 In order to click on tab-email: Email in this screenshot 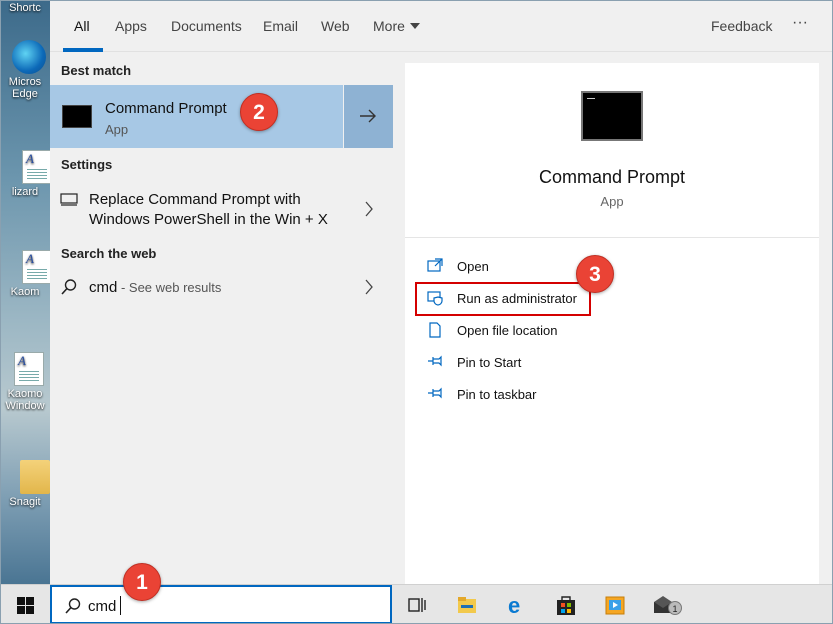, I will do `click(280, 26)`.